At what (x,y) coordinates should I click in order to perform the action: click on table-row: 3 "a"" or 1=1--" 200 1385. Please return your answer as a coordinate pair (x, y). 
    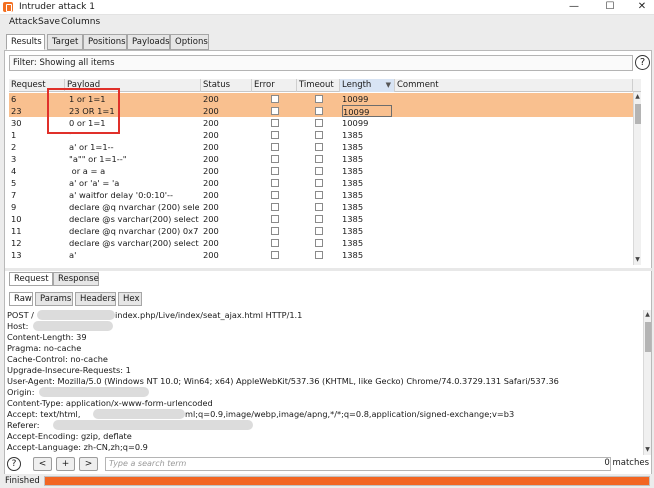
    Looking at the image, I should click on (325, 159).